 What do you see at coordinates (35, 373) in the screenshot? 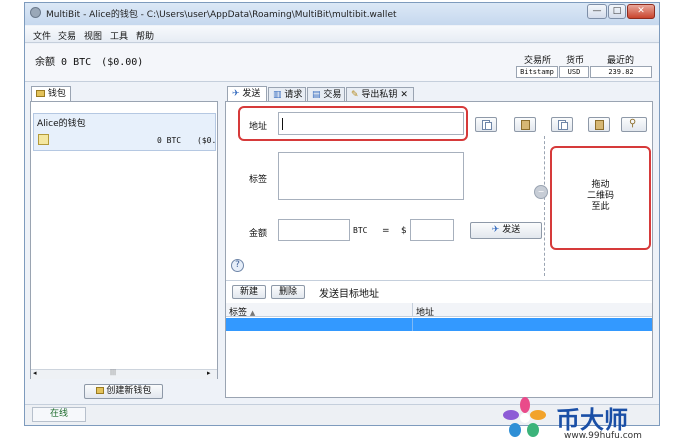
I see `scroll-left-arrow: ◂` at bounding box center [35, 373].